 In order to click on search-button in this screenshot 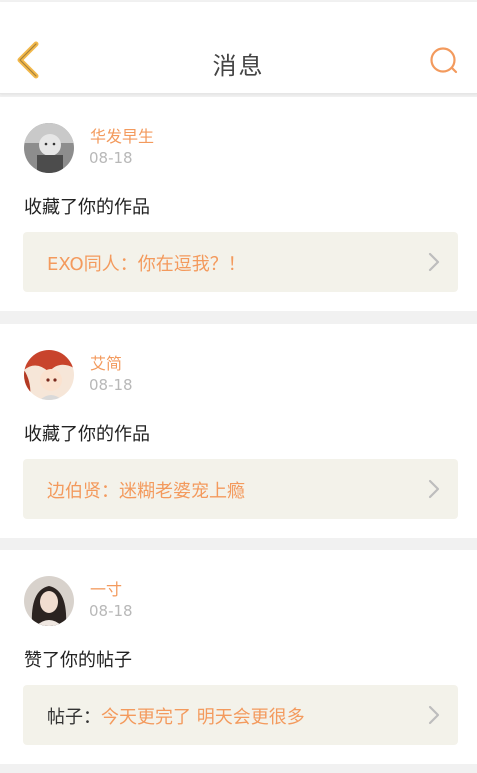, I will do `click(444, 61)`.